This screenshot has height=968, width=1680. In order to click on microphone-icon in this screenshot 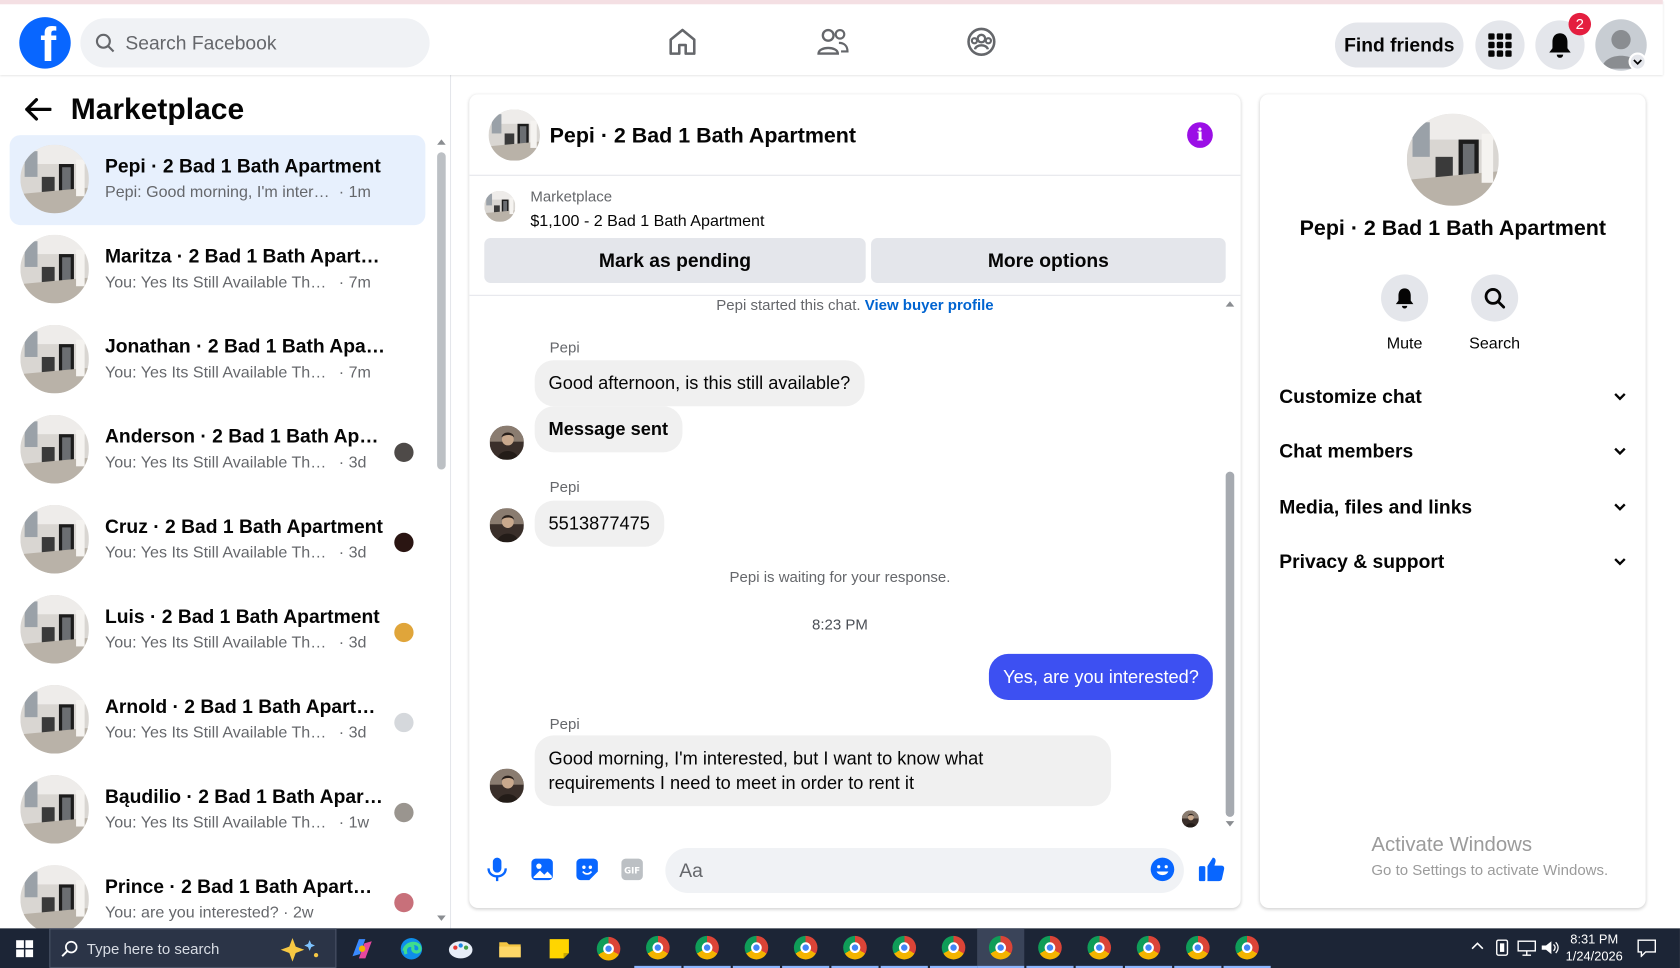, I will do `click(497, 869)`.